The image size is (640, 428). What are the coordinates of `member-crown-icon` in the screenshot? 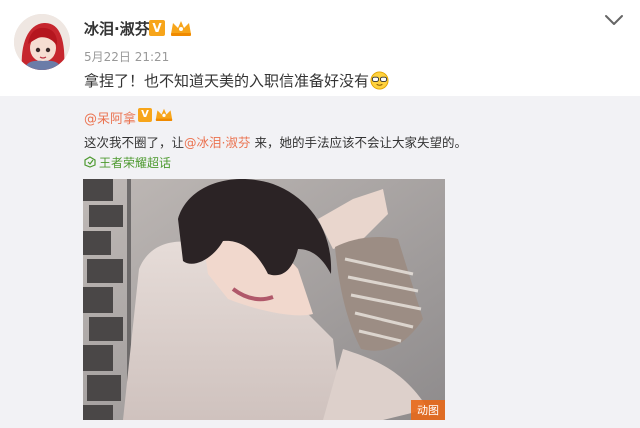 It's located at (181, 28).